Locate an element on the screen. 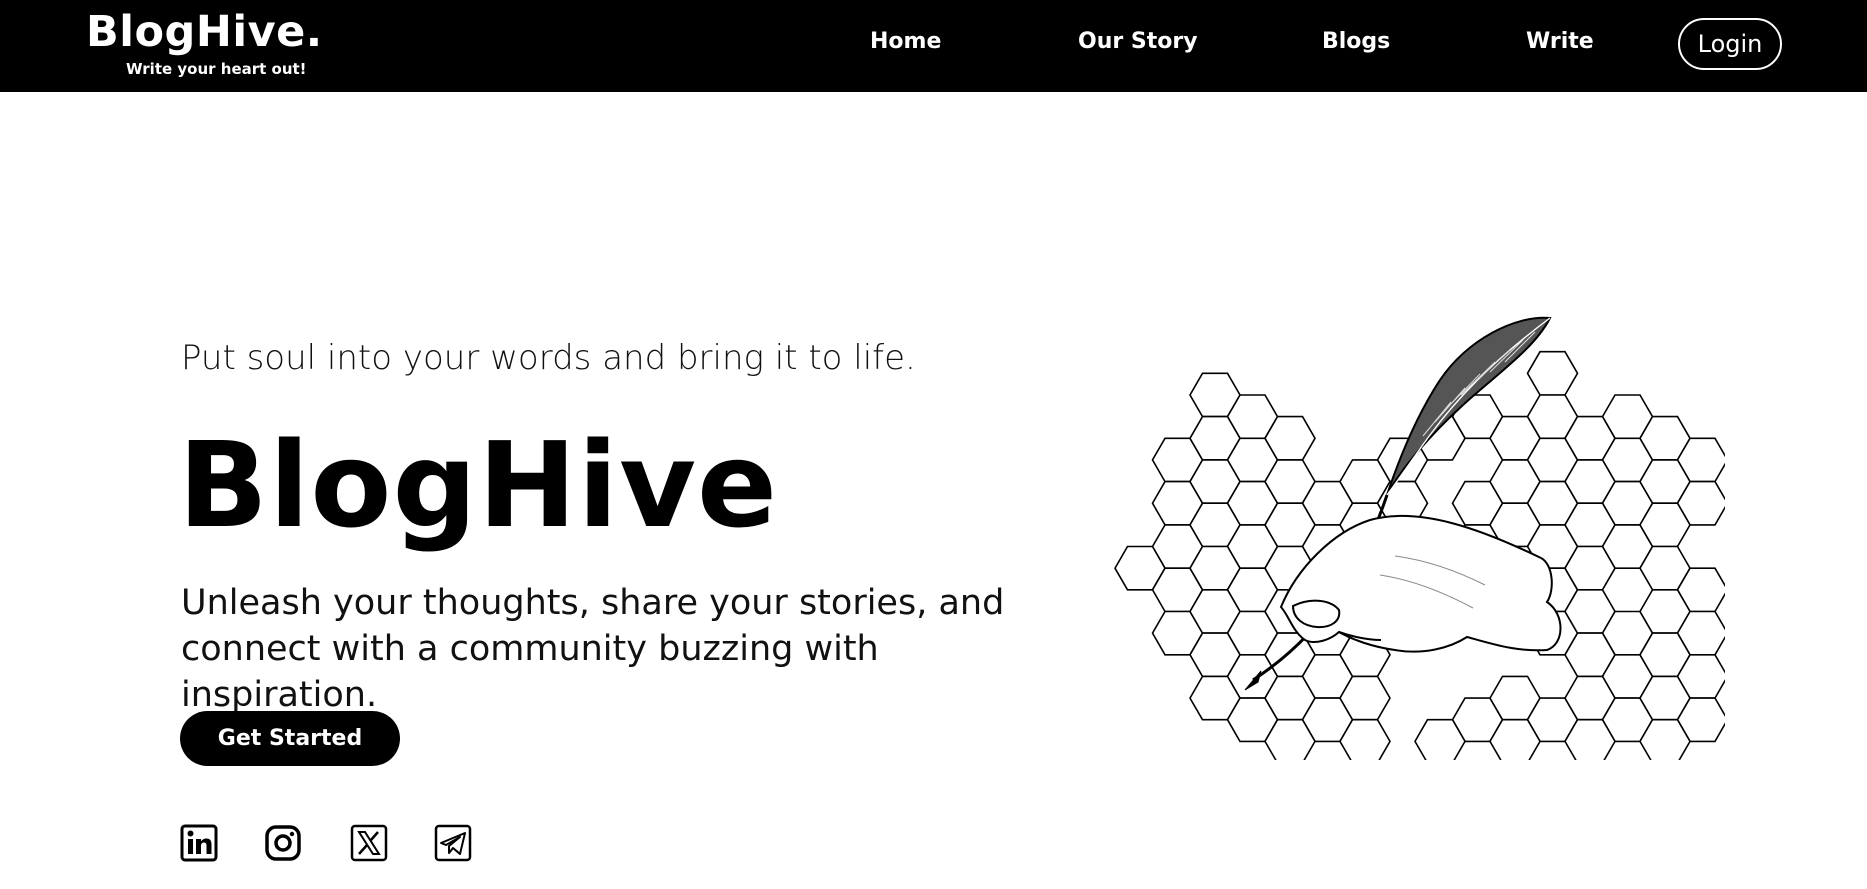 Image resolution: width=1867 pixels, height=889 pixels. telegram-icon is located at coordinates (453, 843).